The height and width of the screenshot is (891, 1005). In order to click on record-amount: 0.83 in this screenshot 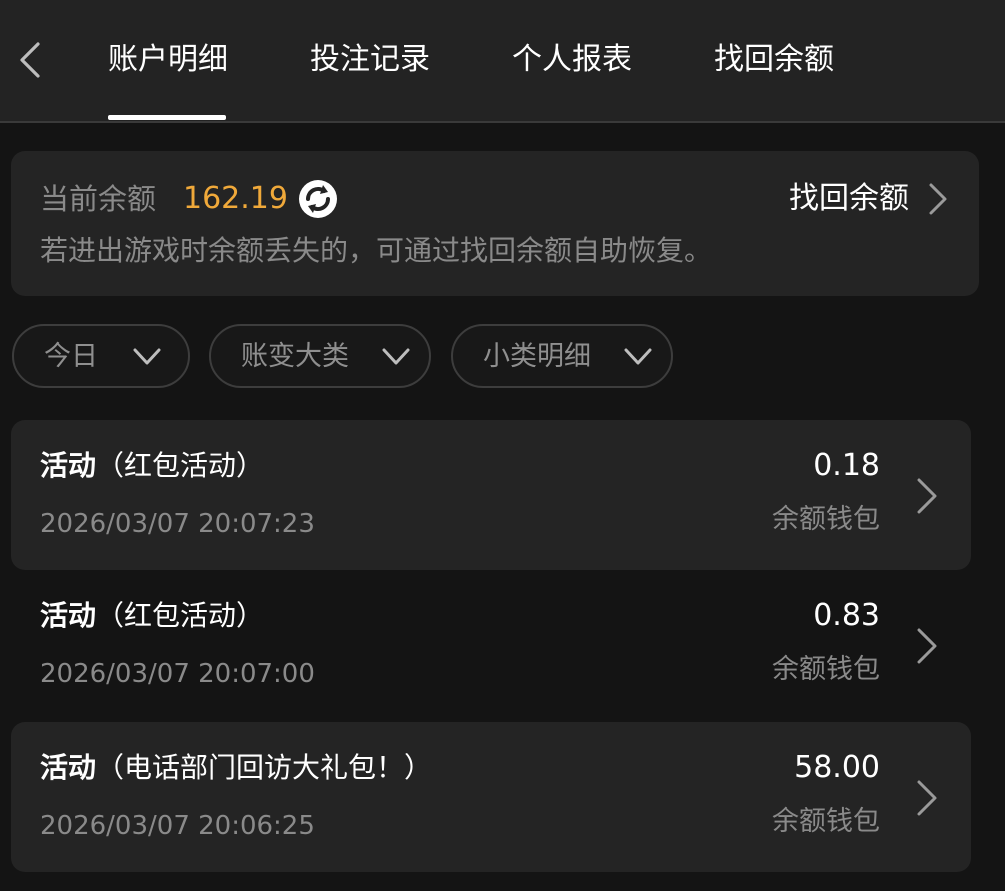, I will do `click(846, 615)`.